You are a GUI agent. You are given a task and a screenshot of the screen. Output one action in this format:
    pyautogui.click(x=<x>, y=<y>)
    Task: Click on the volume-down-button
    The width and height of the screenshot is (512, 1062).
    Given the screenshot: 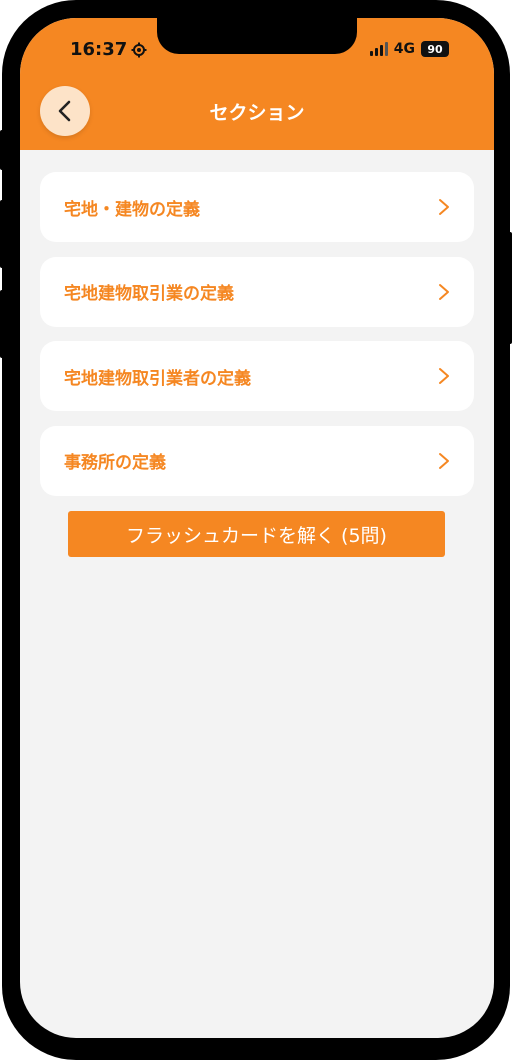 What is the action you would take?
    pyautogui.click(x=2, y=324)
    